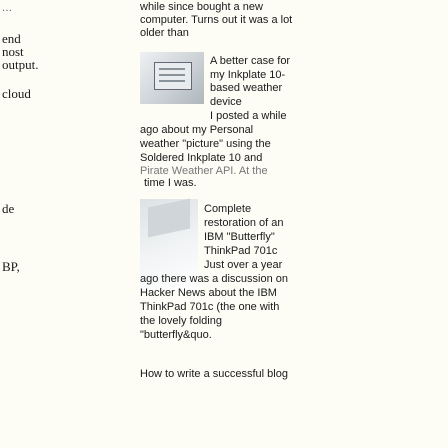 This screenshot has height=448, width=448. I want to click on left-line: cloud, so click(16, 93).